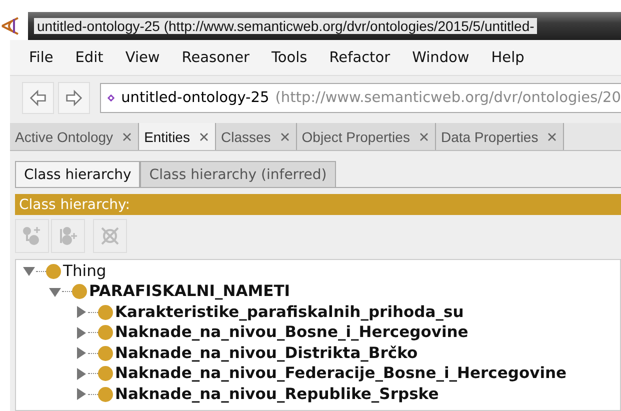 The width and height of the screenshot is (621, 411). Describe the element at coordinates (89, 58) in the screenshot. I see `menu-item: Edit` at that location.